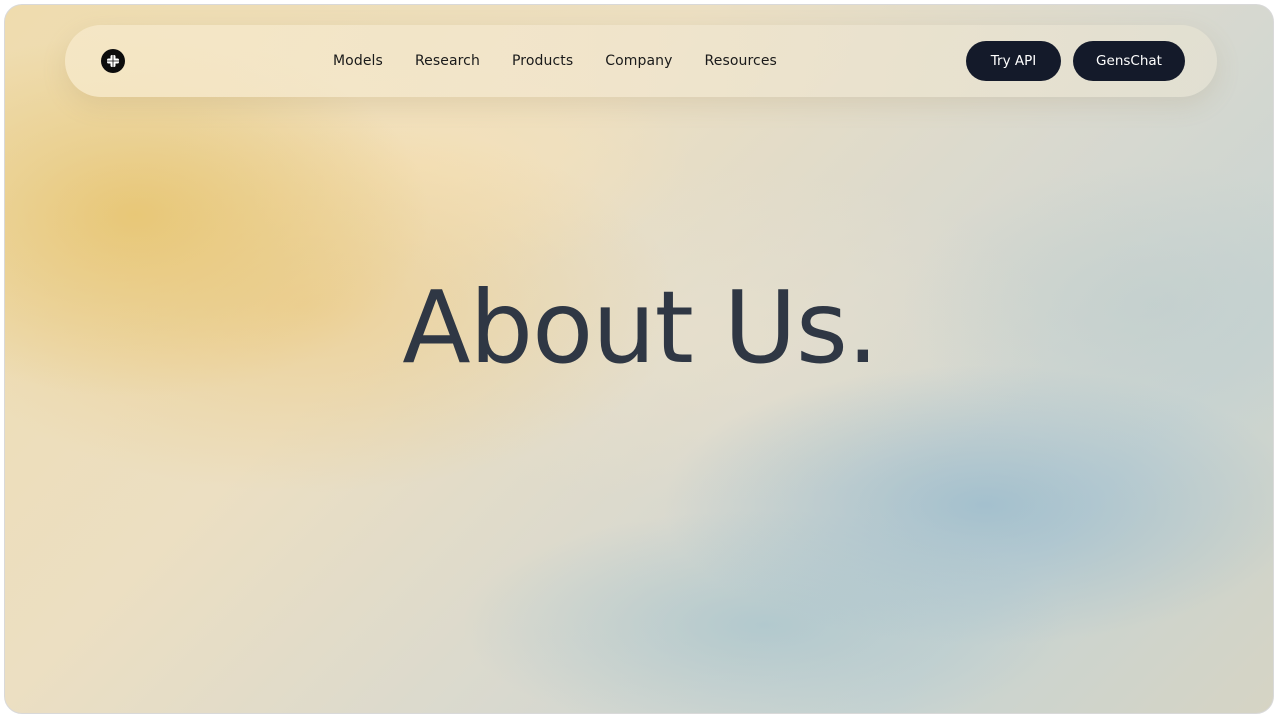 The image size is (1280, 720). Describe the element at coordinates (741, 61) in the screenshot. I see `nav-link-resources: Resources` at that location.